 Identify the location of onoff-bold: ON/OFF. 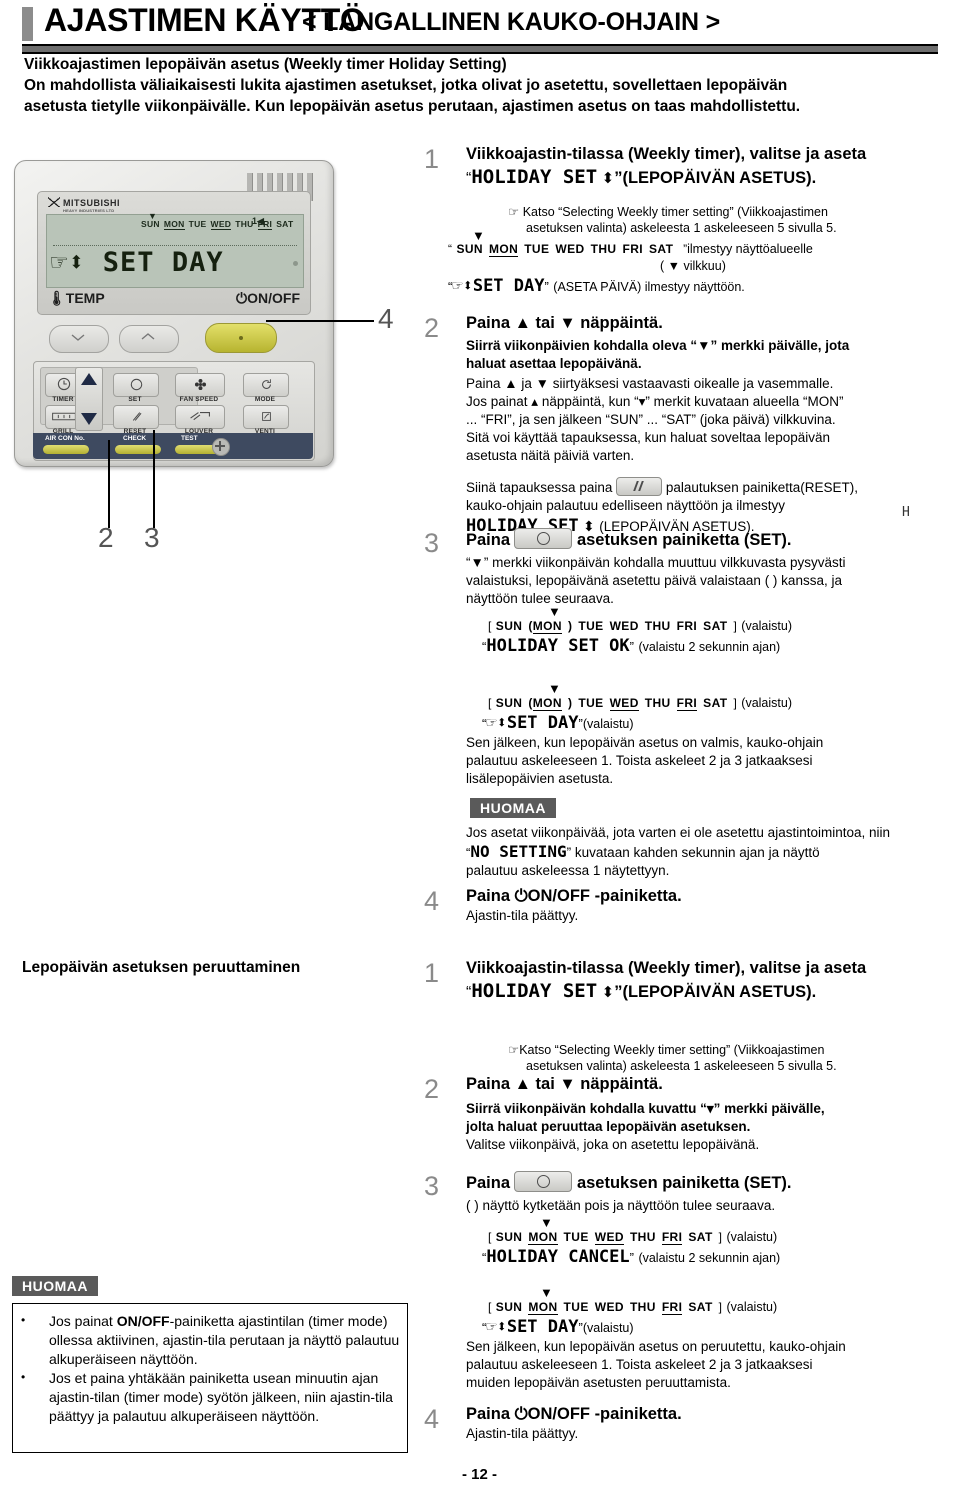
(143, 1321).